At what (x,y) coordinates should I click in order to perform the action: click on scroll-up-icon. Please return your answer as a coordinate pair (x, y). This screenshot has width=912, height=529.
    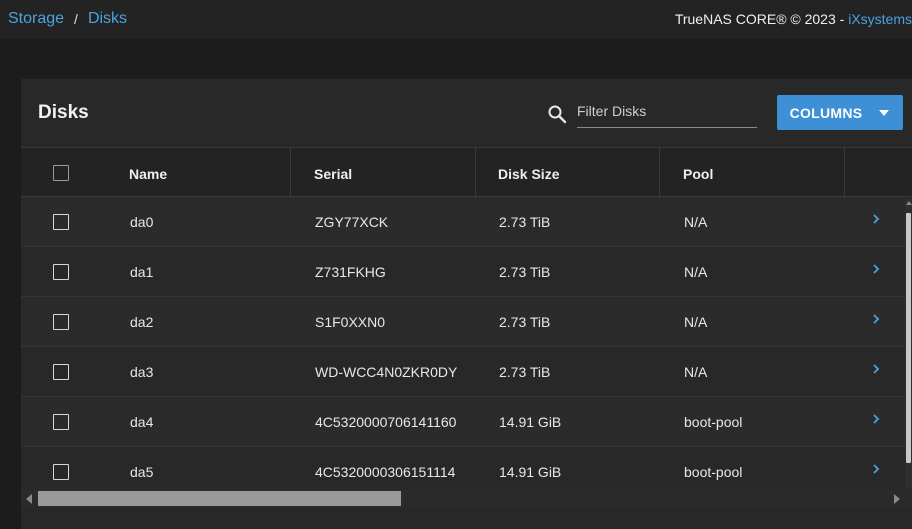
    Looking at the image, I should click on (909, 203).